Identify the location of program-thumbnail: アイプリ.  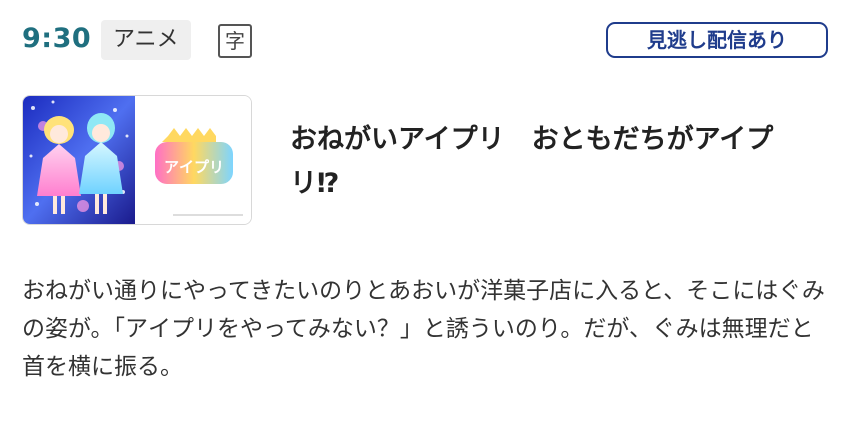
(137, 160).